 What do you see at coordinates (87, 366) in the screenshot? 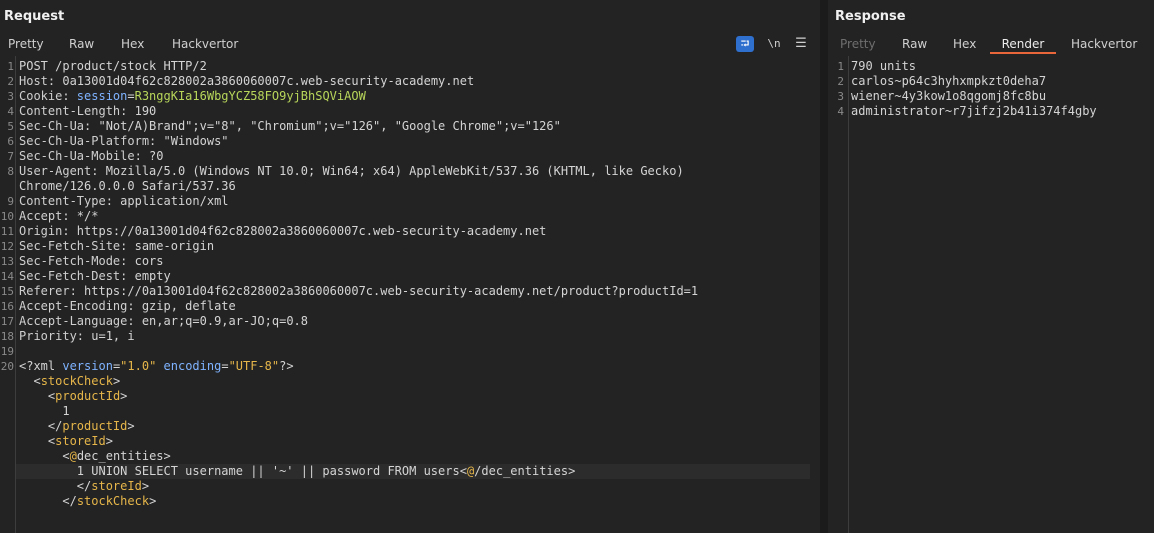
I see `token: version` at bounding box center [87, 366].